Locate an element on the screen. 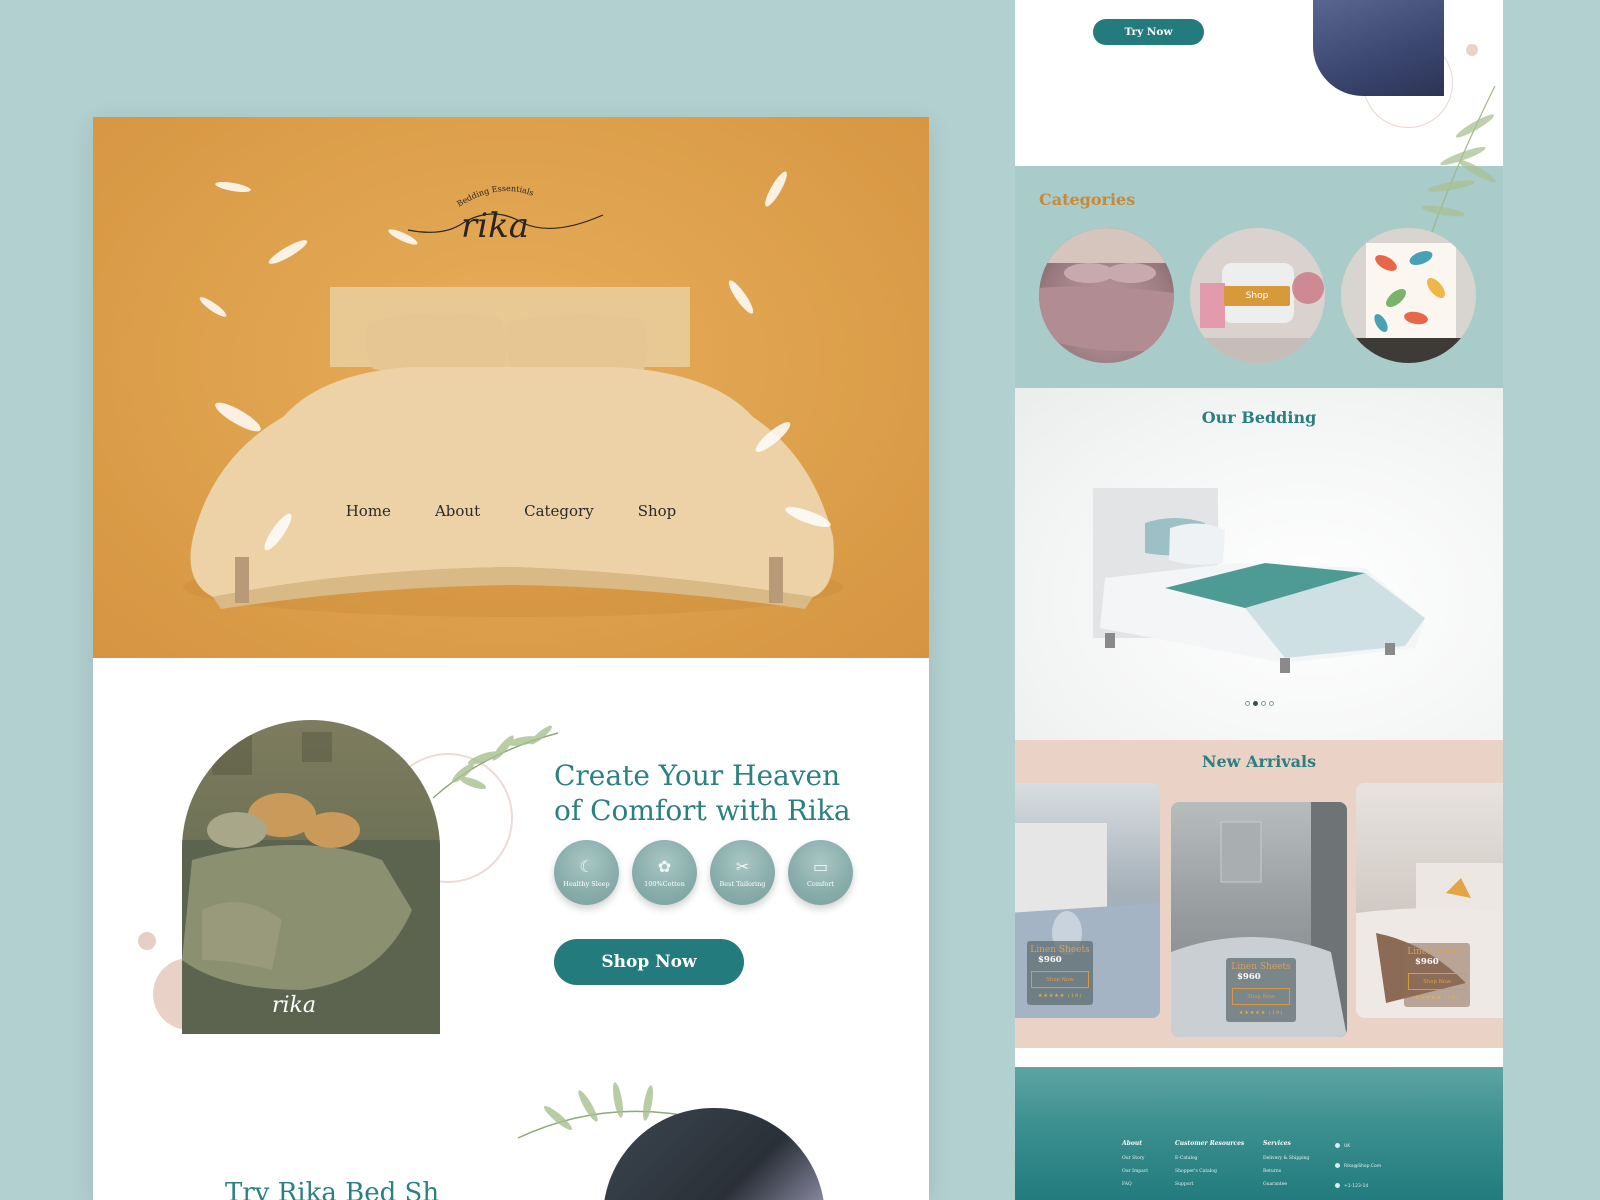 The width and height of the screenshot is (1600, 1200). hero-heading: Create Your Heaven of Comfort with Rika is located at coordinates (719, 793).